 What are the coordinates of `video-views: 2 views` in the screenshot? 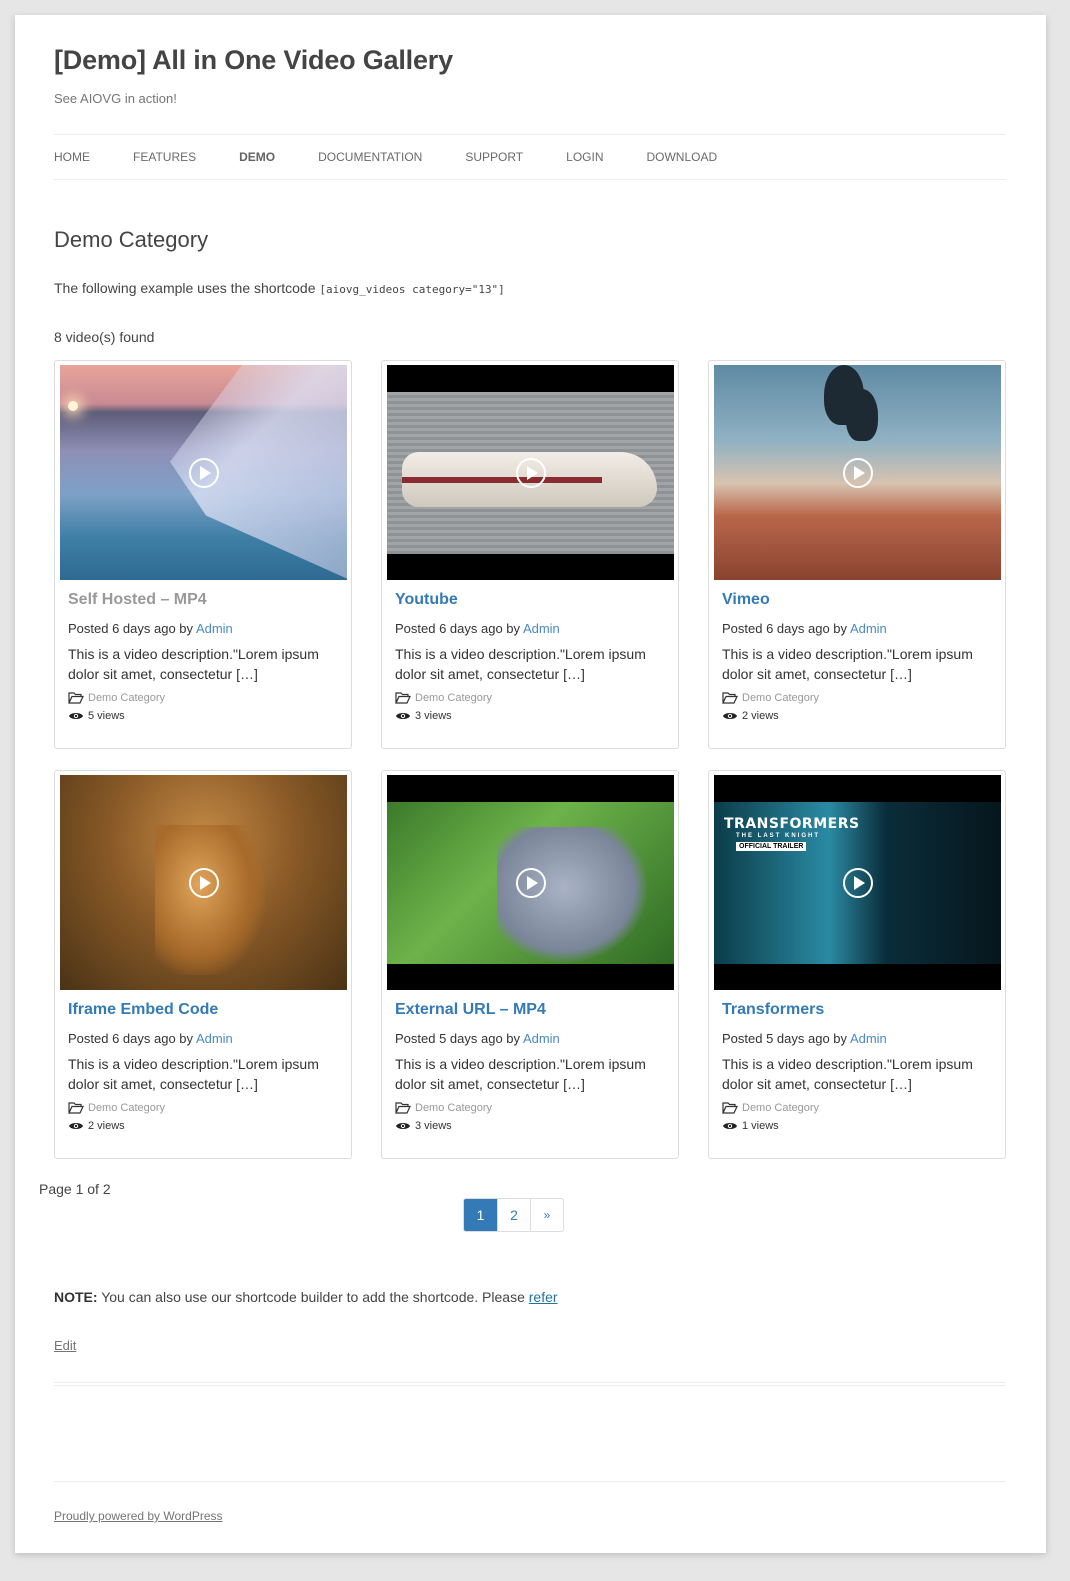 It's located at (859, 716).